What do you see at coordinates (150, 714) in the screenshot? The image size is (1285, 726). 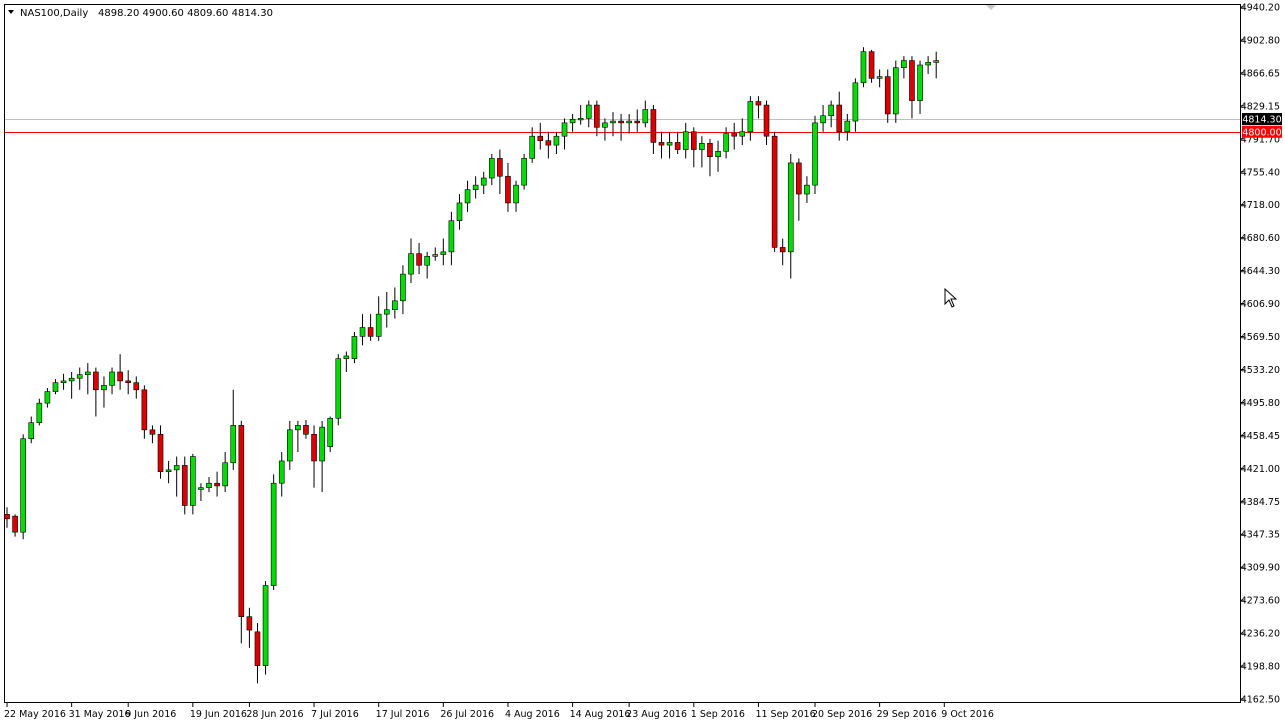 I see `x-tick-label: 9 Jun 2016` at bounding box center [150, 714].